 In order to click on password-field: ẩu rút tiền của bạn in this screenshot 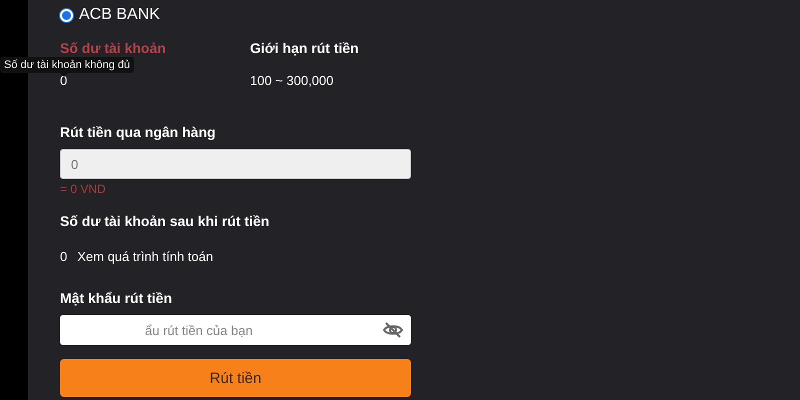, I will do `click(235, 330)`.